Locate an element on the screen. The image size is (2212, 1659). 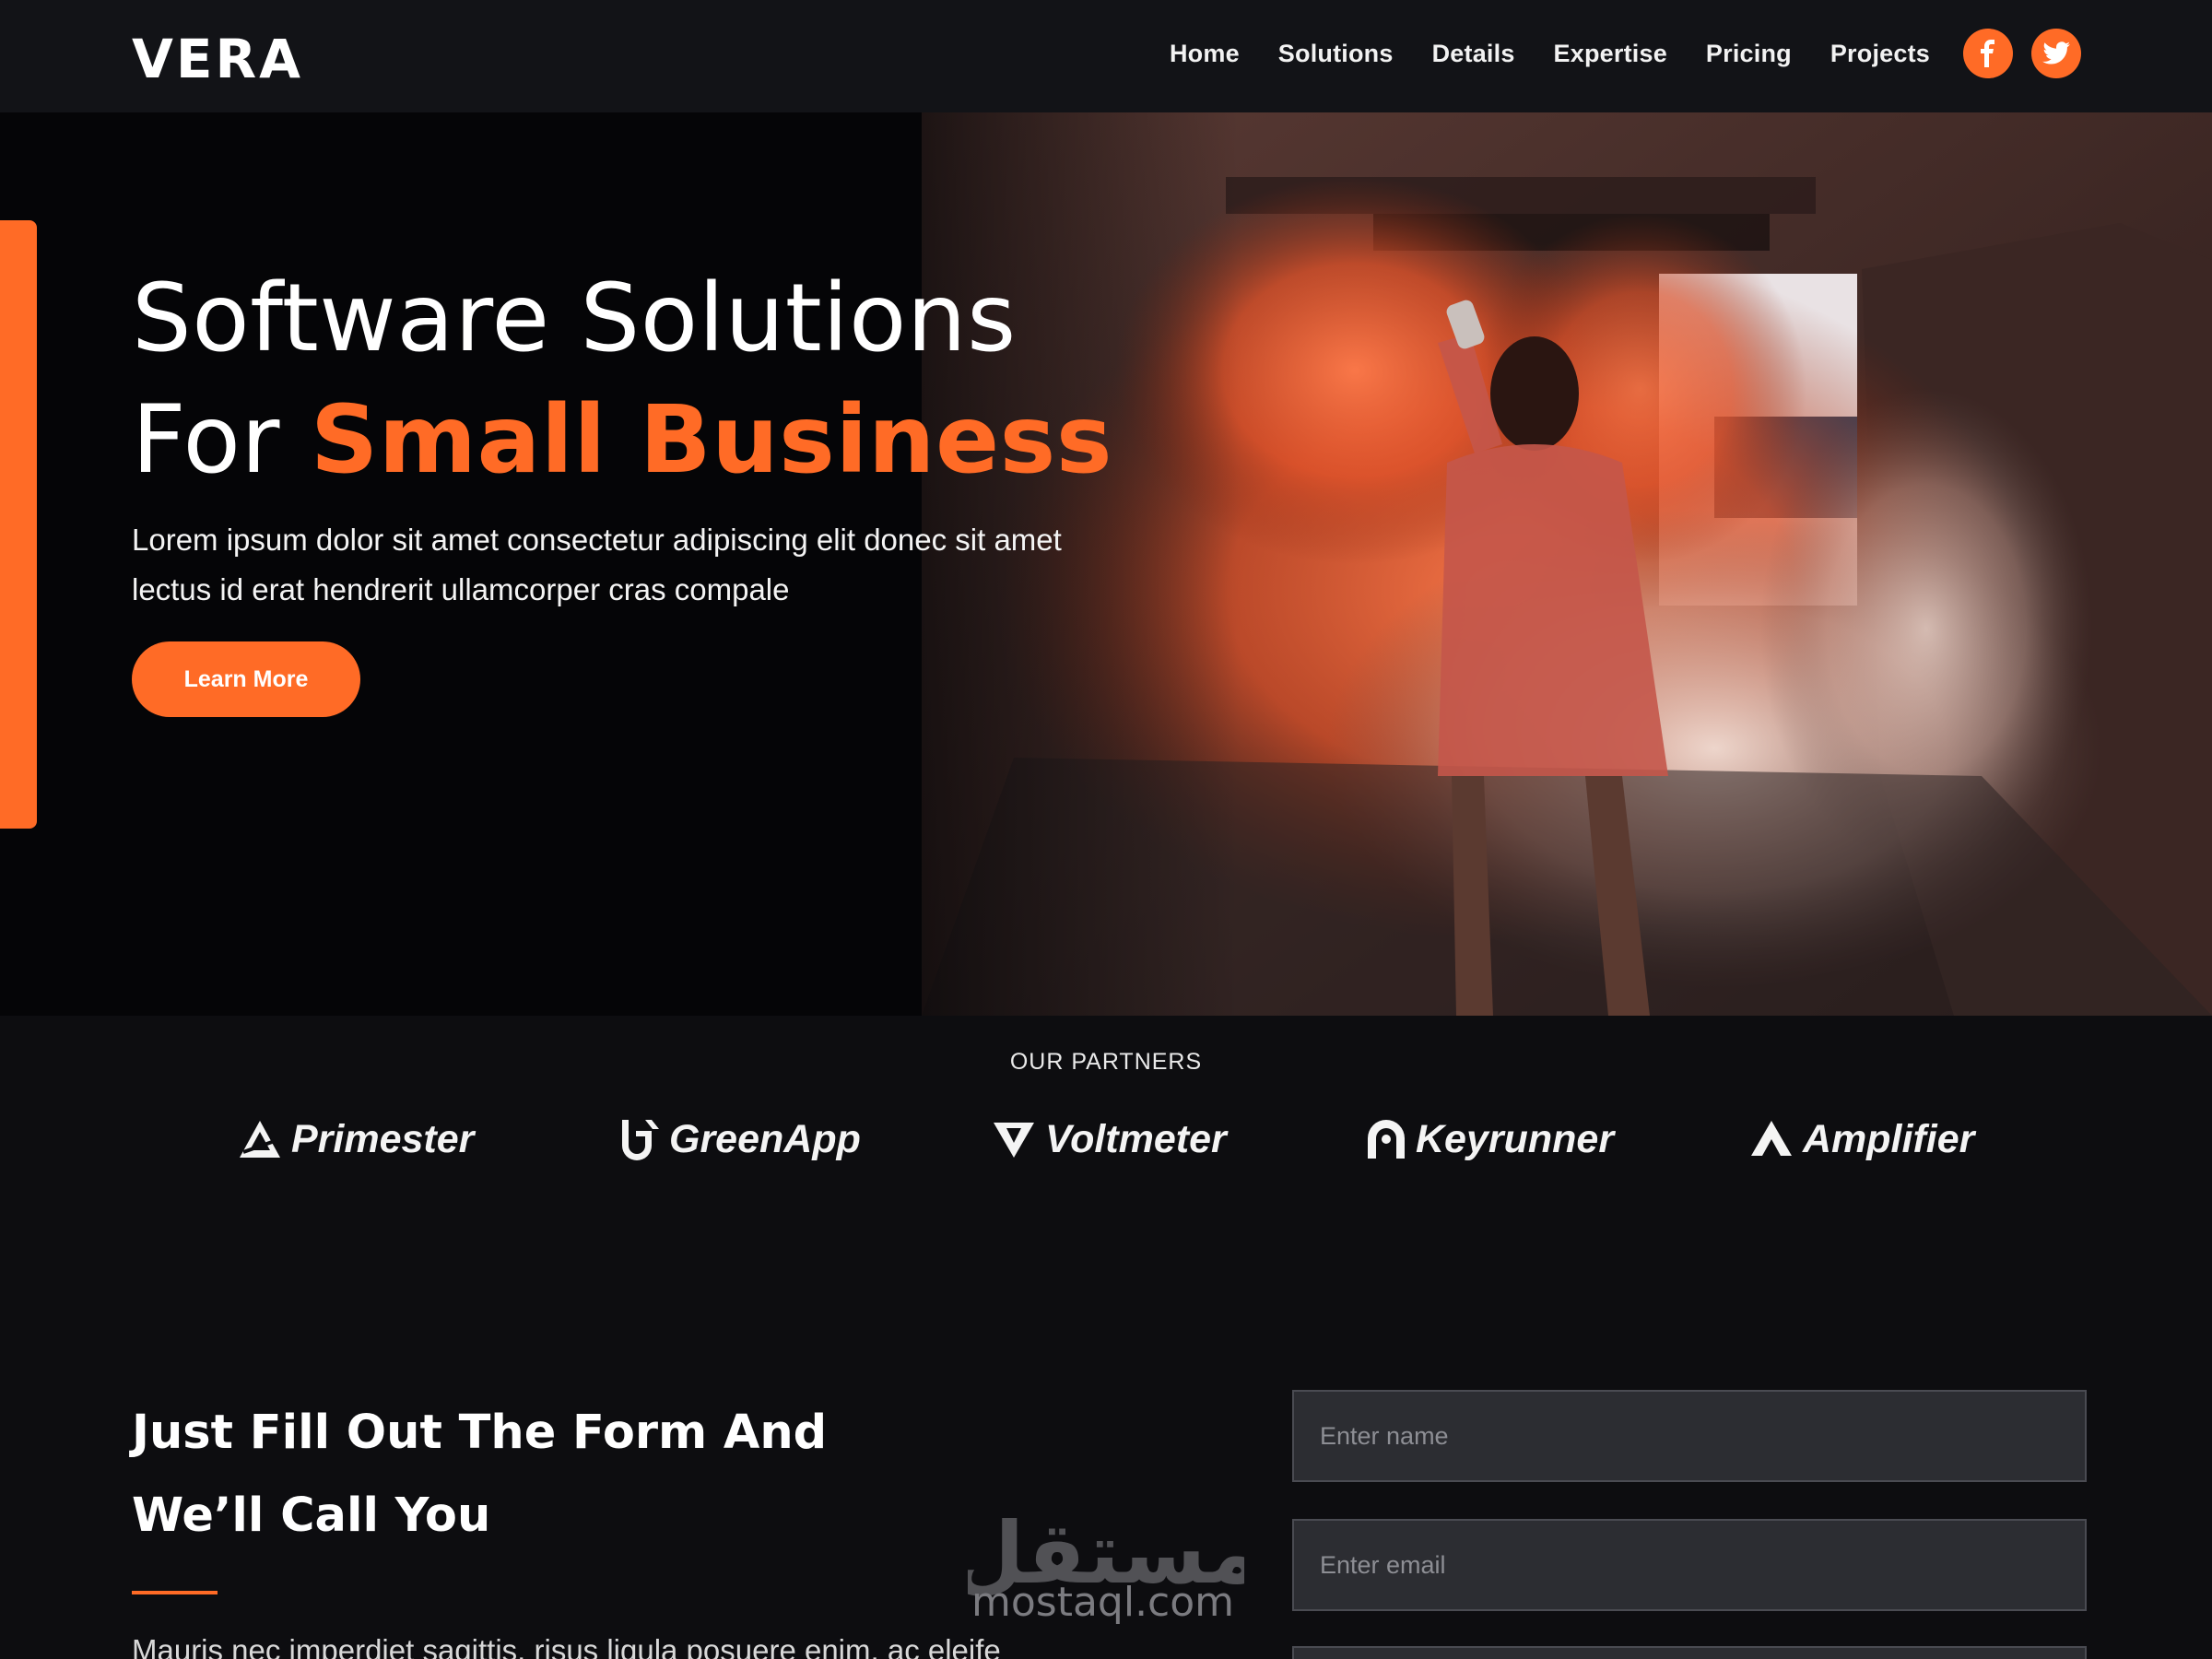
form-heading-underline is located at coordinates (175, 1592).